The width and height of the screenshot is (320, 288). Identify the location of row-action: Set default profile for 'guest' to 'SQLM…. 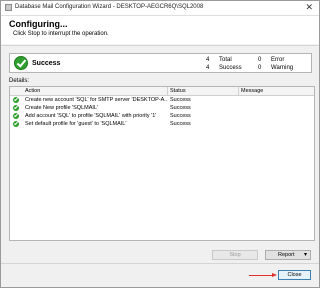
(76, 124).